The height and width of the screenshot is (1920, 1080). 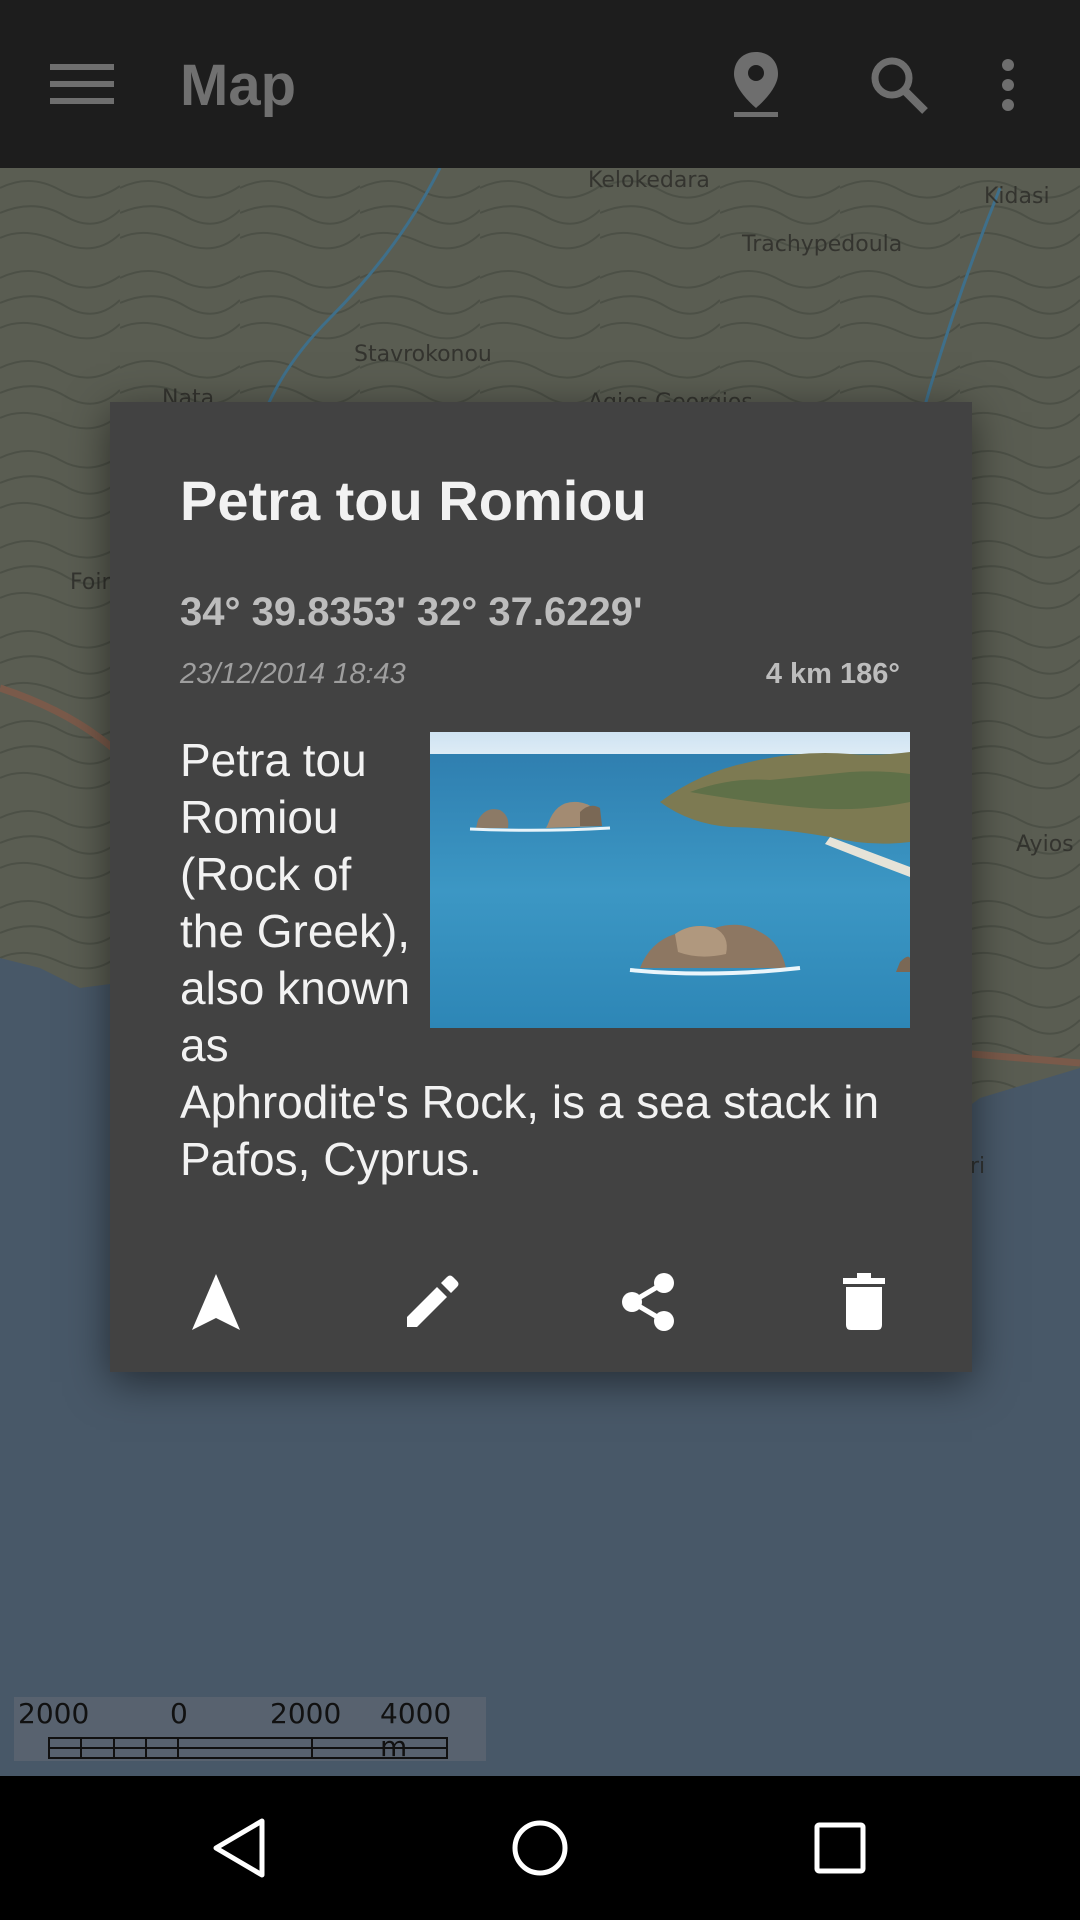 I want to click on system-nav-bar, so click(x=540, y=1848).